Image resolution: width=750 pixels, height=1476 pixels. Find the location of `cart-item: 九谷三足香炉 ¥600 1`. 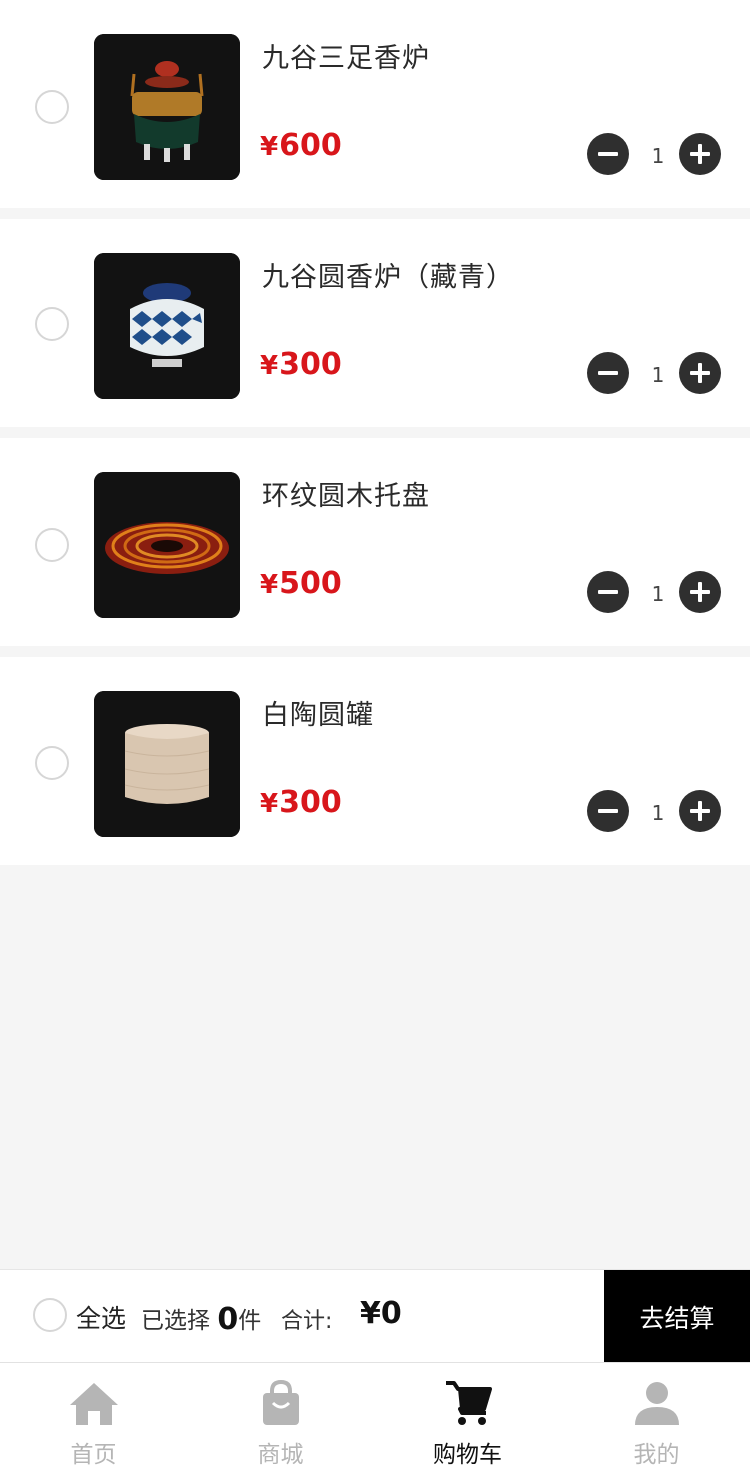

cart-item: 九谷三足香炉 ¥600 1 is located at coordinates (375, 104).